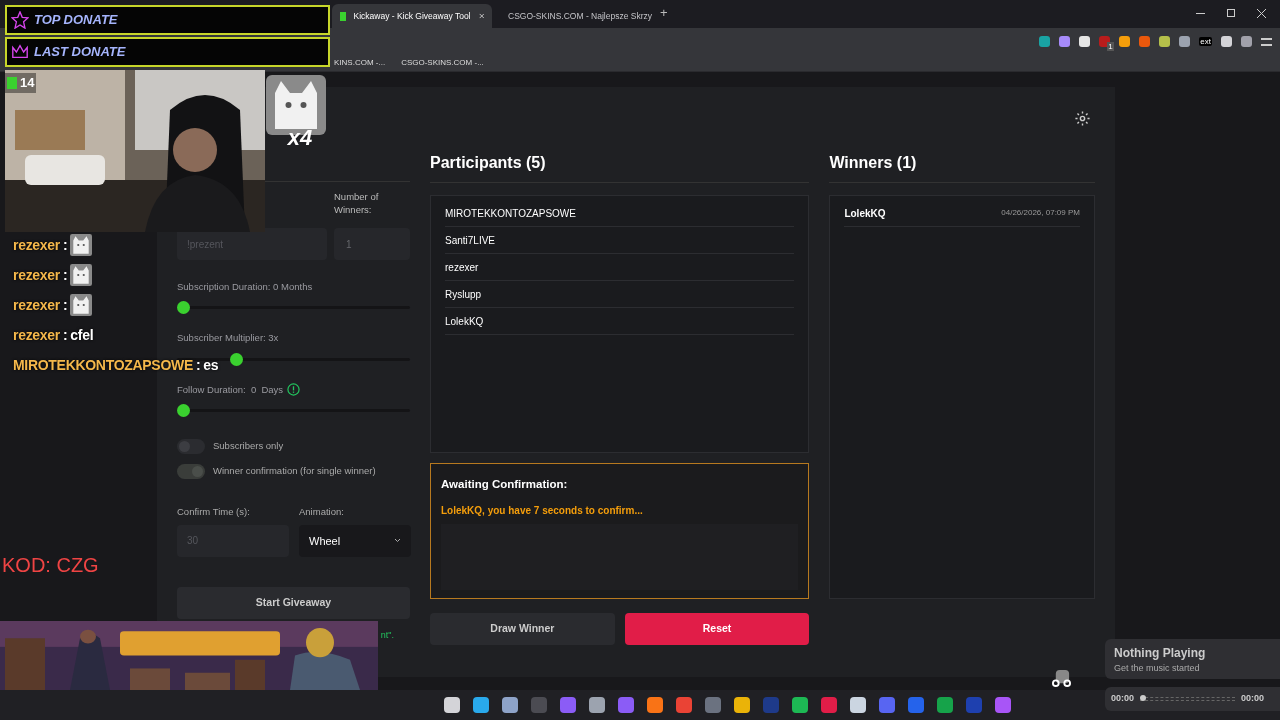  Describe the element at coordinates (717, 629) in the screenshot. I see `reset-button: Reset` at that location.